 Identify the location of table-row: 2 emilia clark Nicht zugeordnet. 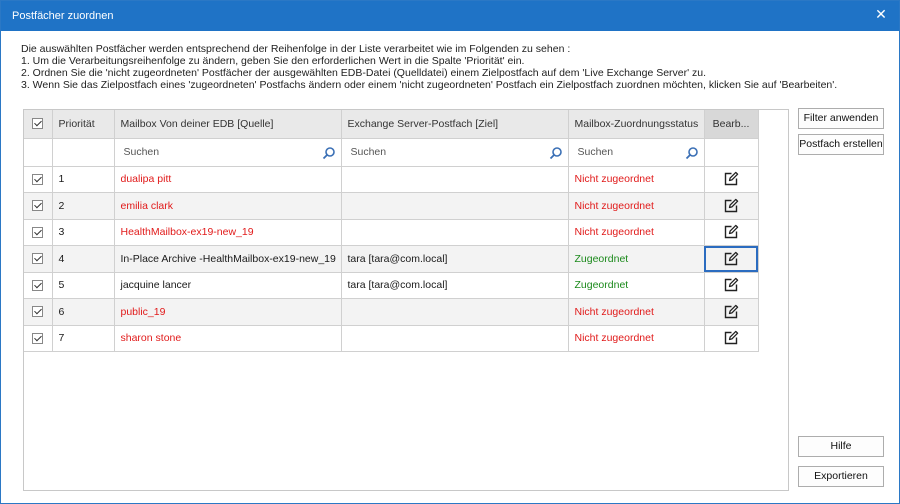
(391, 206).